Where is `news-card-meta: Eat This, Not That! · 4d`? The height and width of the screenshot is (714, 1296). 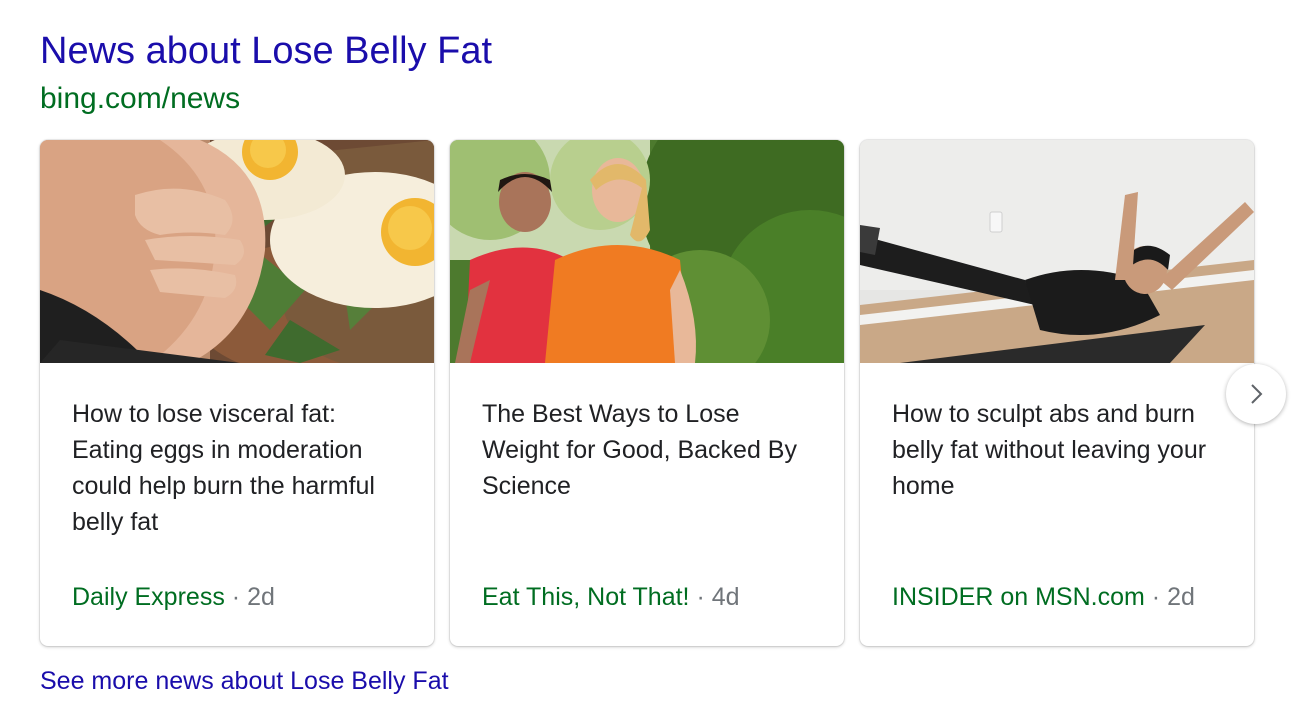
news-card-meta: Eat This, Not That! · 4d is located at coordinates (611, 597).